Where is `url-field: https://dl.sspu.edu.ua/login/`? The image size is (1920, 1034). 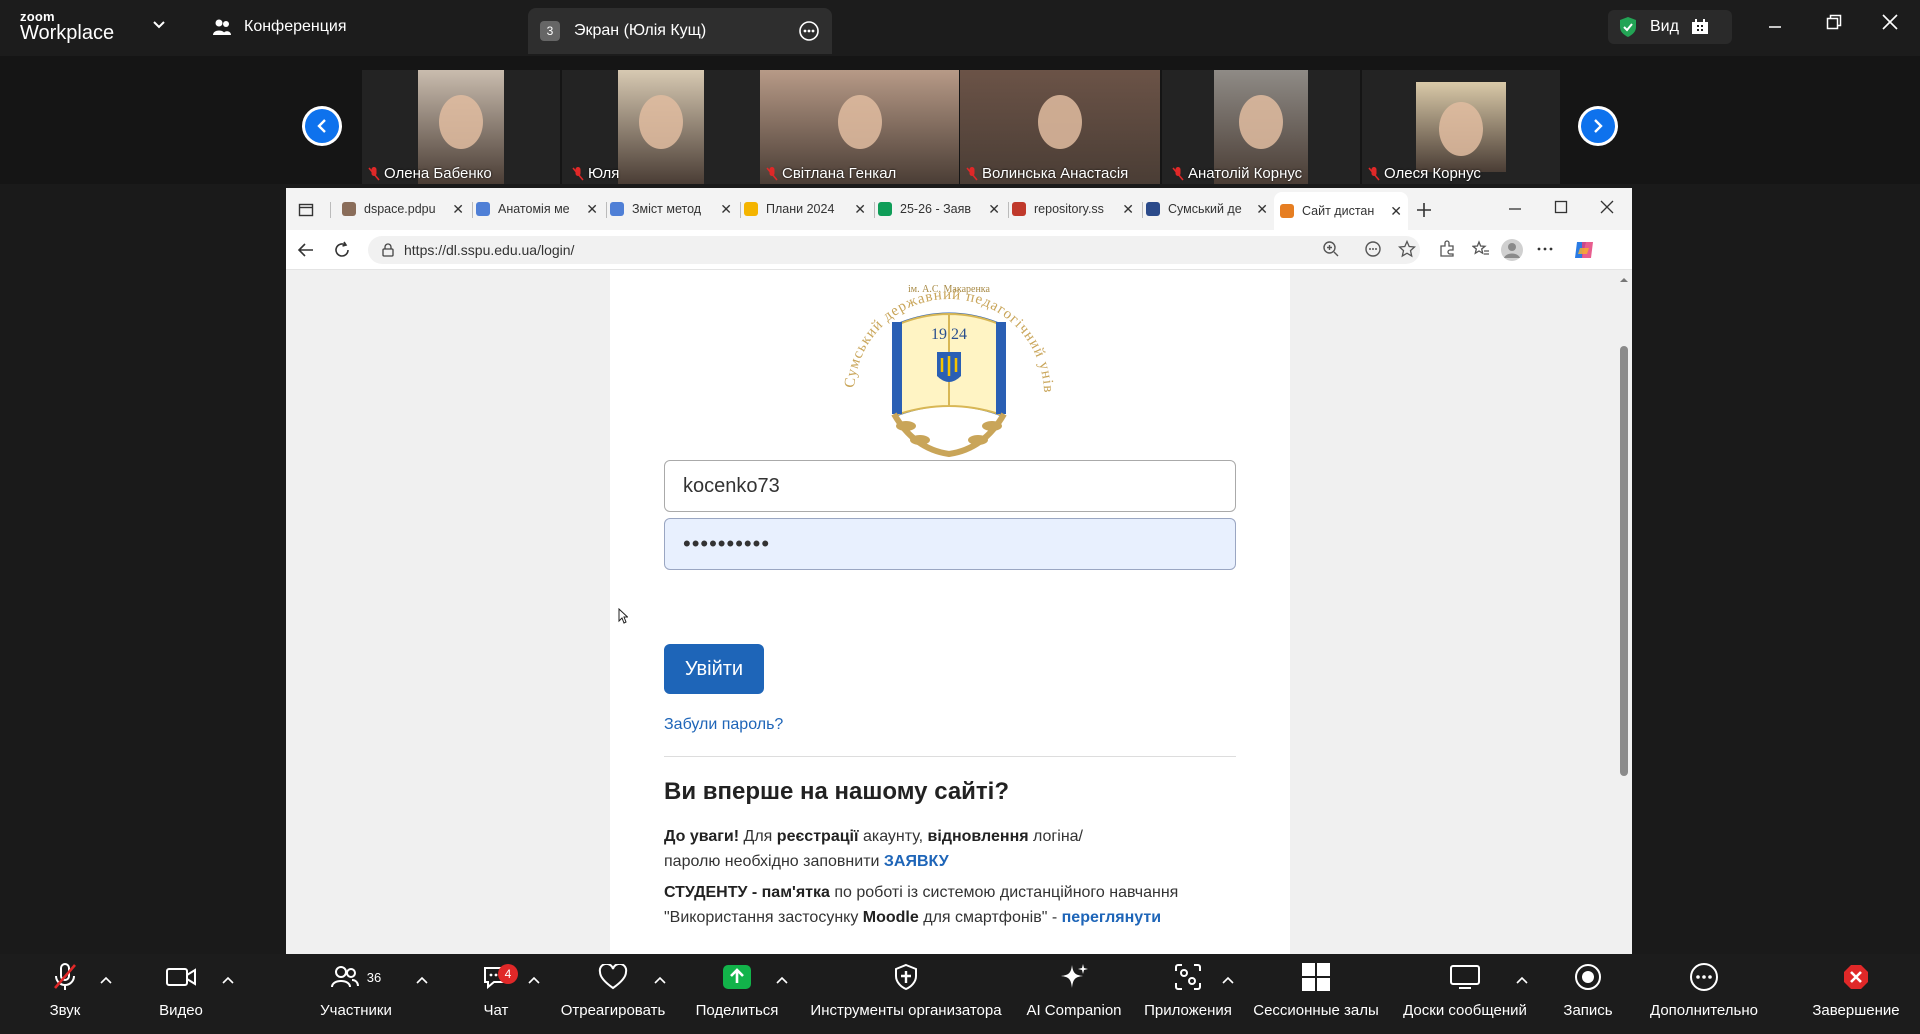 url-field: https://dl.sspu.edu.ua/login/ is located at coordinates (894, 250).